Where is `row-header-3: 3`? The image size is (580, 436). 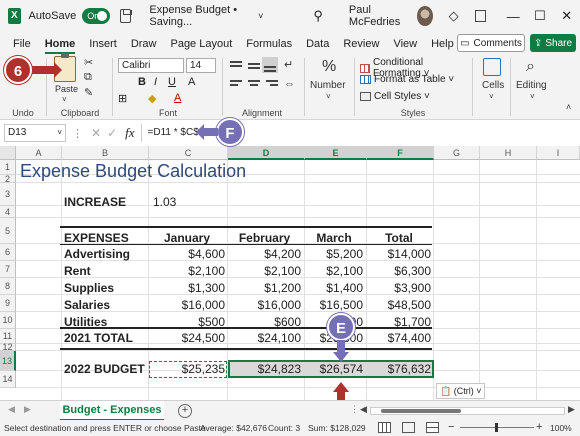 row-header-3: 3 is located at coordinates (8, 194).